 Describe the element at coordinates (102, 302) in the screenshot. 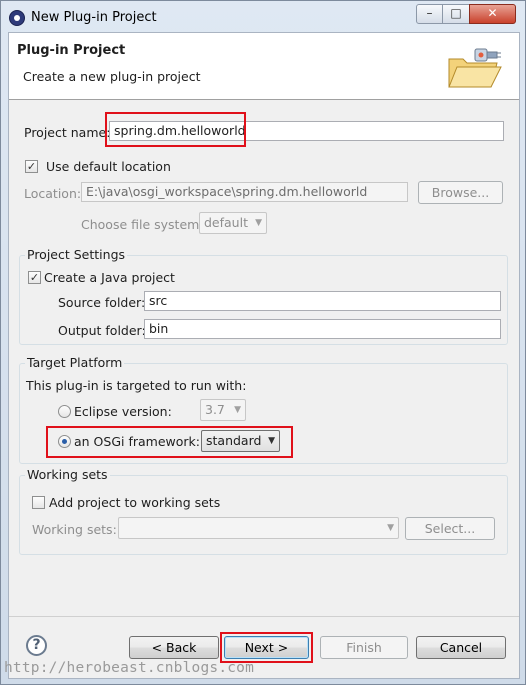

I see `source-folder-label: Source folder:` at that location.